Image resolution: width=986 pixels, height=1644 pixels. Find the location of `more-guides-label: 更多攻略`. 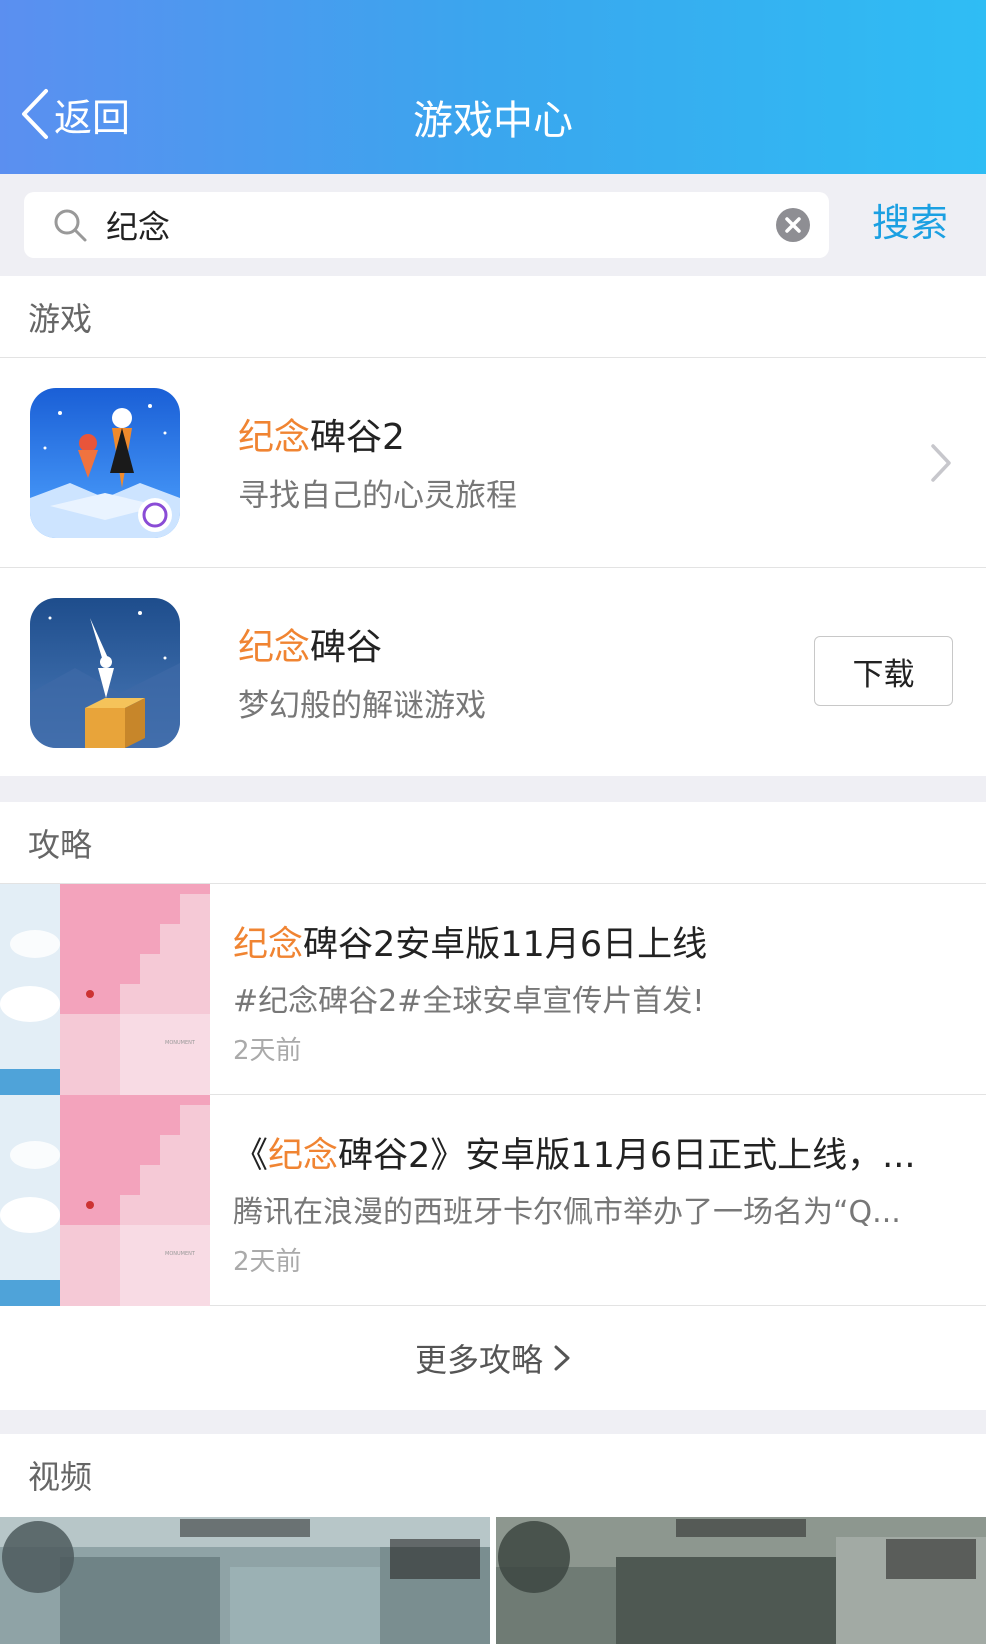

more-guides-label: 更多攻略 is located at coordinates (478, 1360).